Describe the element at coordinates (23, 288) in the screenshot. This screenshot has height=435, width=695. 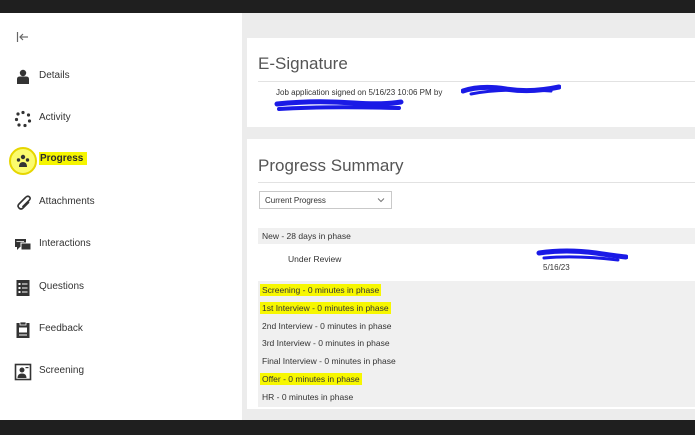
I see `list-icon` at that location.